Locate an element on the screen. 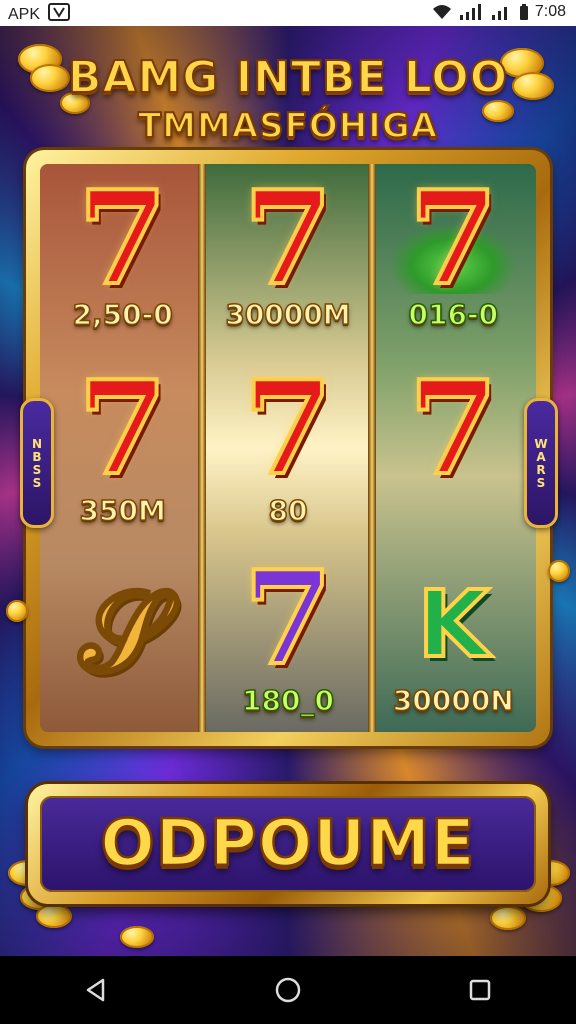 The height and width of the screenshot is (1024, 576). reel-3-cell-3: K 30000N is located at coordinates (453, 638).